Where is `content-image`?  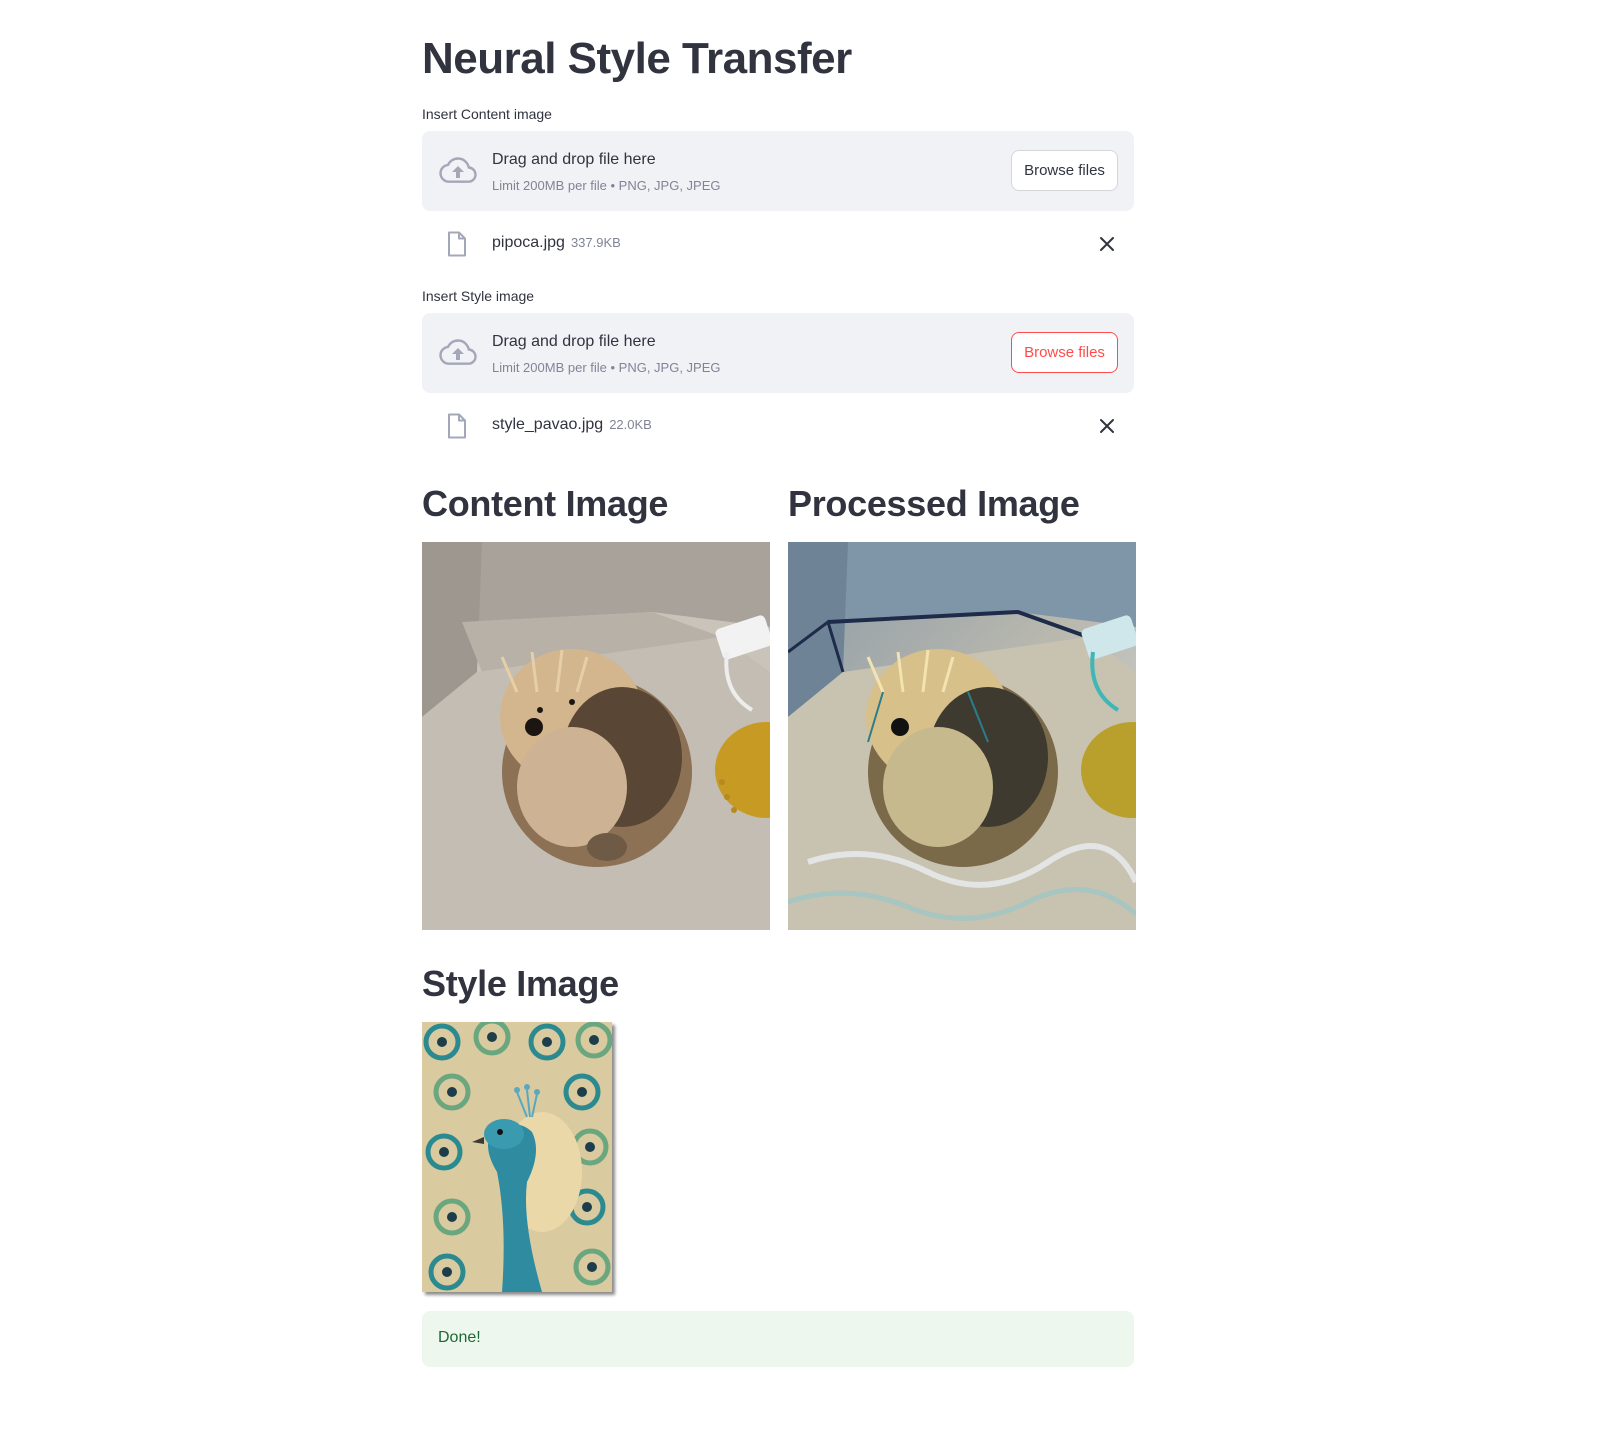
content-image is located at coordinates (596, 736).